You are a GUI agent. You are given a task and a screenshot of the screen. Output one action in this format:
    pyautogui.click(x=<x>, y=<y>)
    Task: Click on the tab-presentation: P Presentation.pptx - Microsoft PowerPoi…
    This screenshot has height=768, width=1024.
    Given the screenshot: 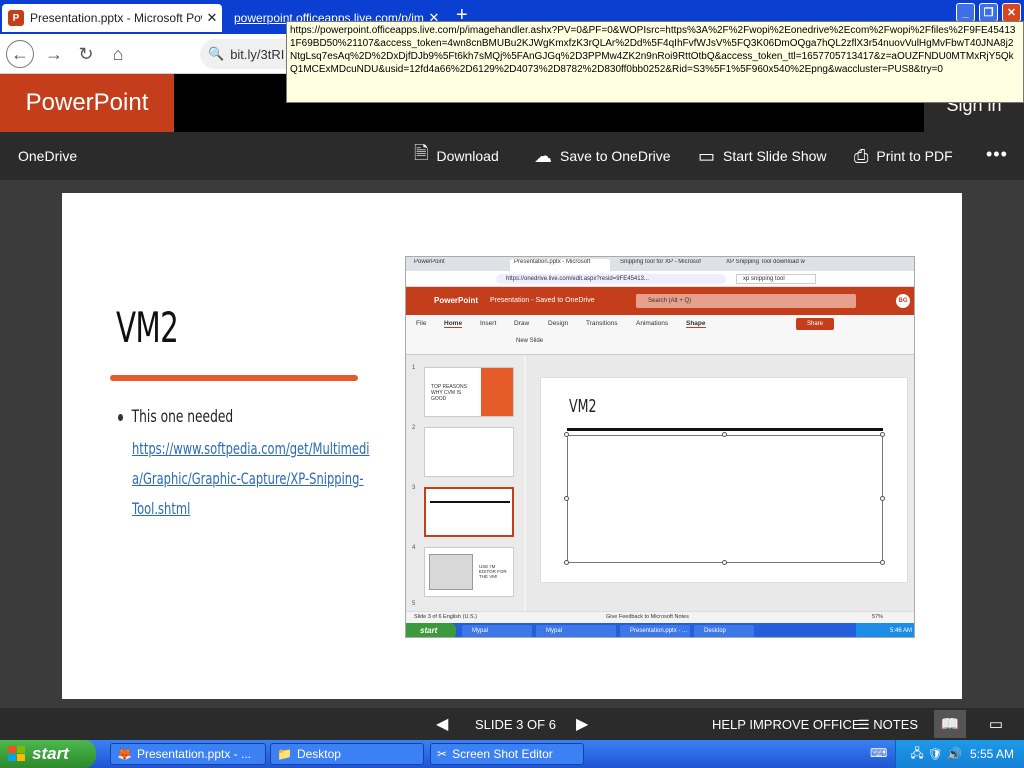 What is the action you would take?
    pyautogui.click(x=112, y=18)
    